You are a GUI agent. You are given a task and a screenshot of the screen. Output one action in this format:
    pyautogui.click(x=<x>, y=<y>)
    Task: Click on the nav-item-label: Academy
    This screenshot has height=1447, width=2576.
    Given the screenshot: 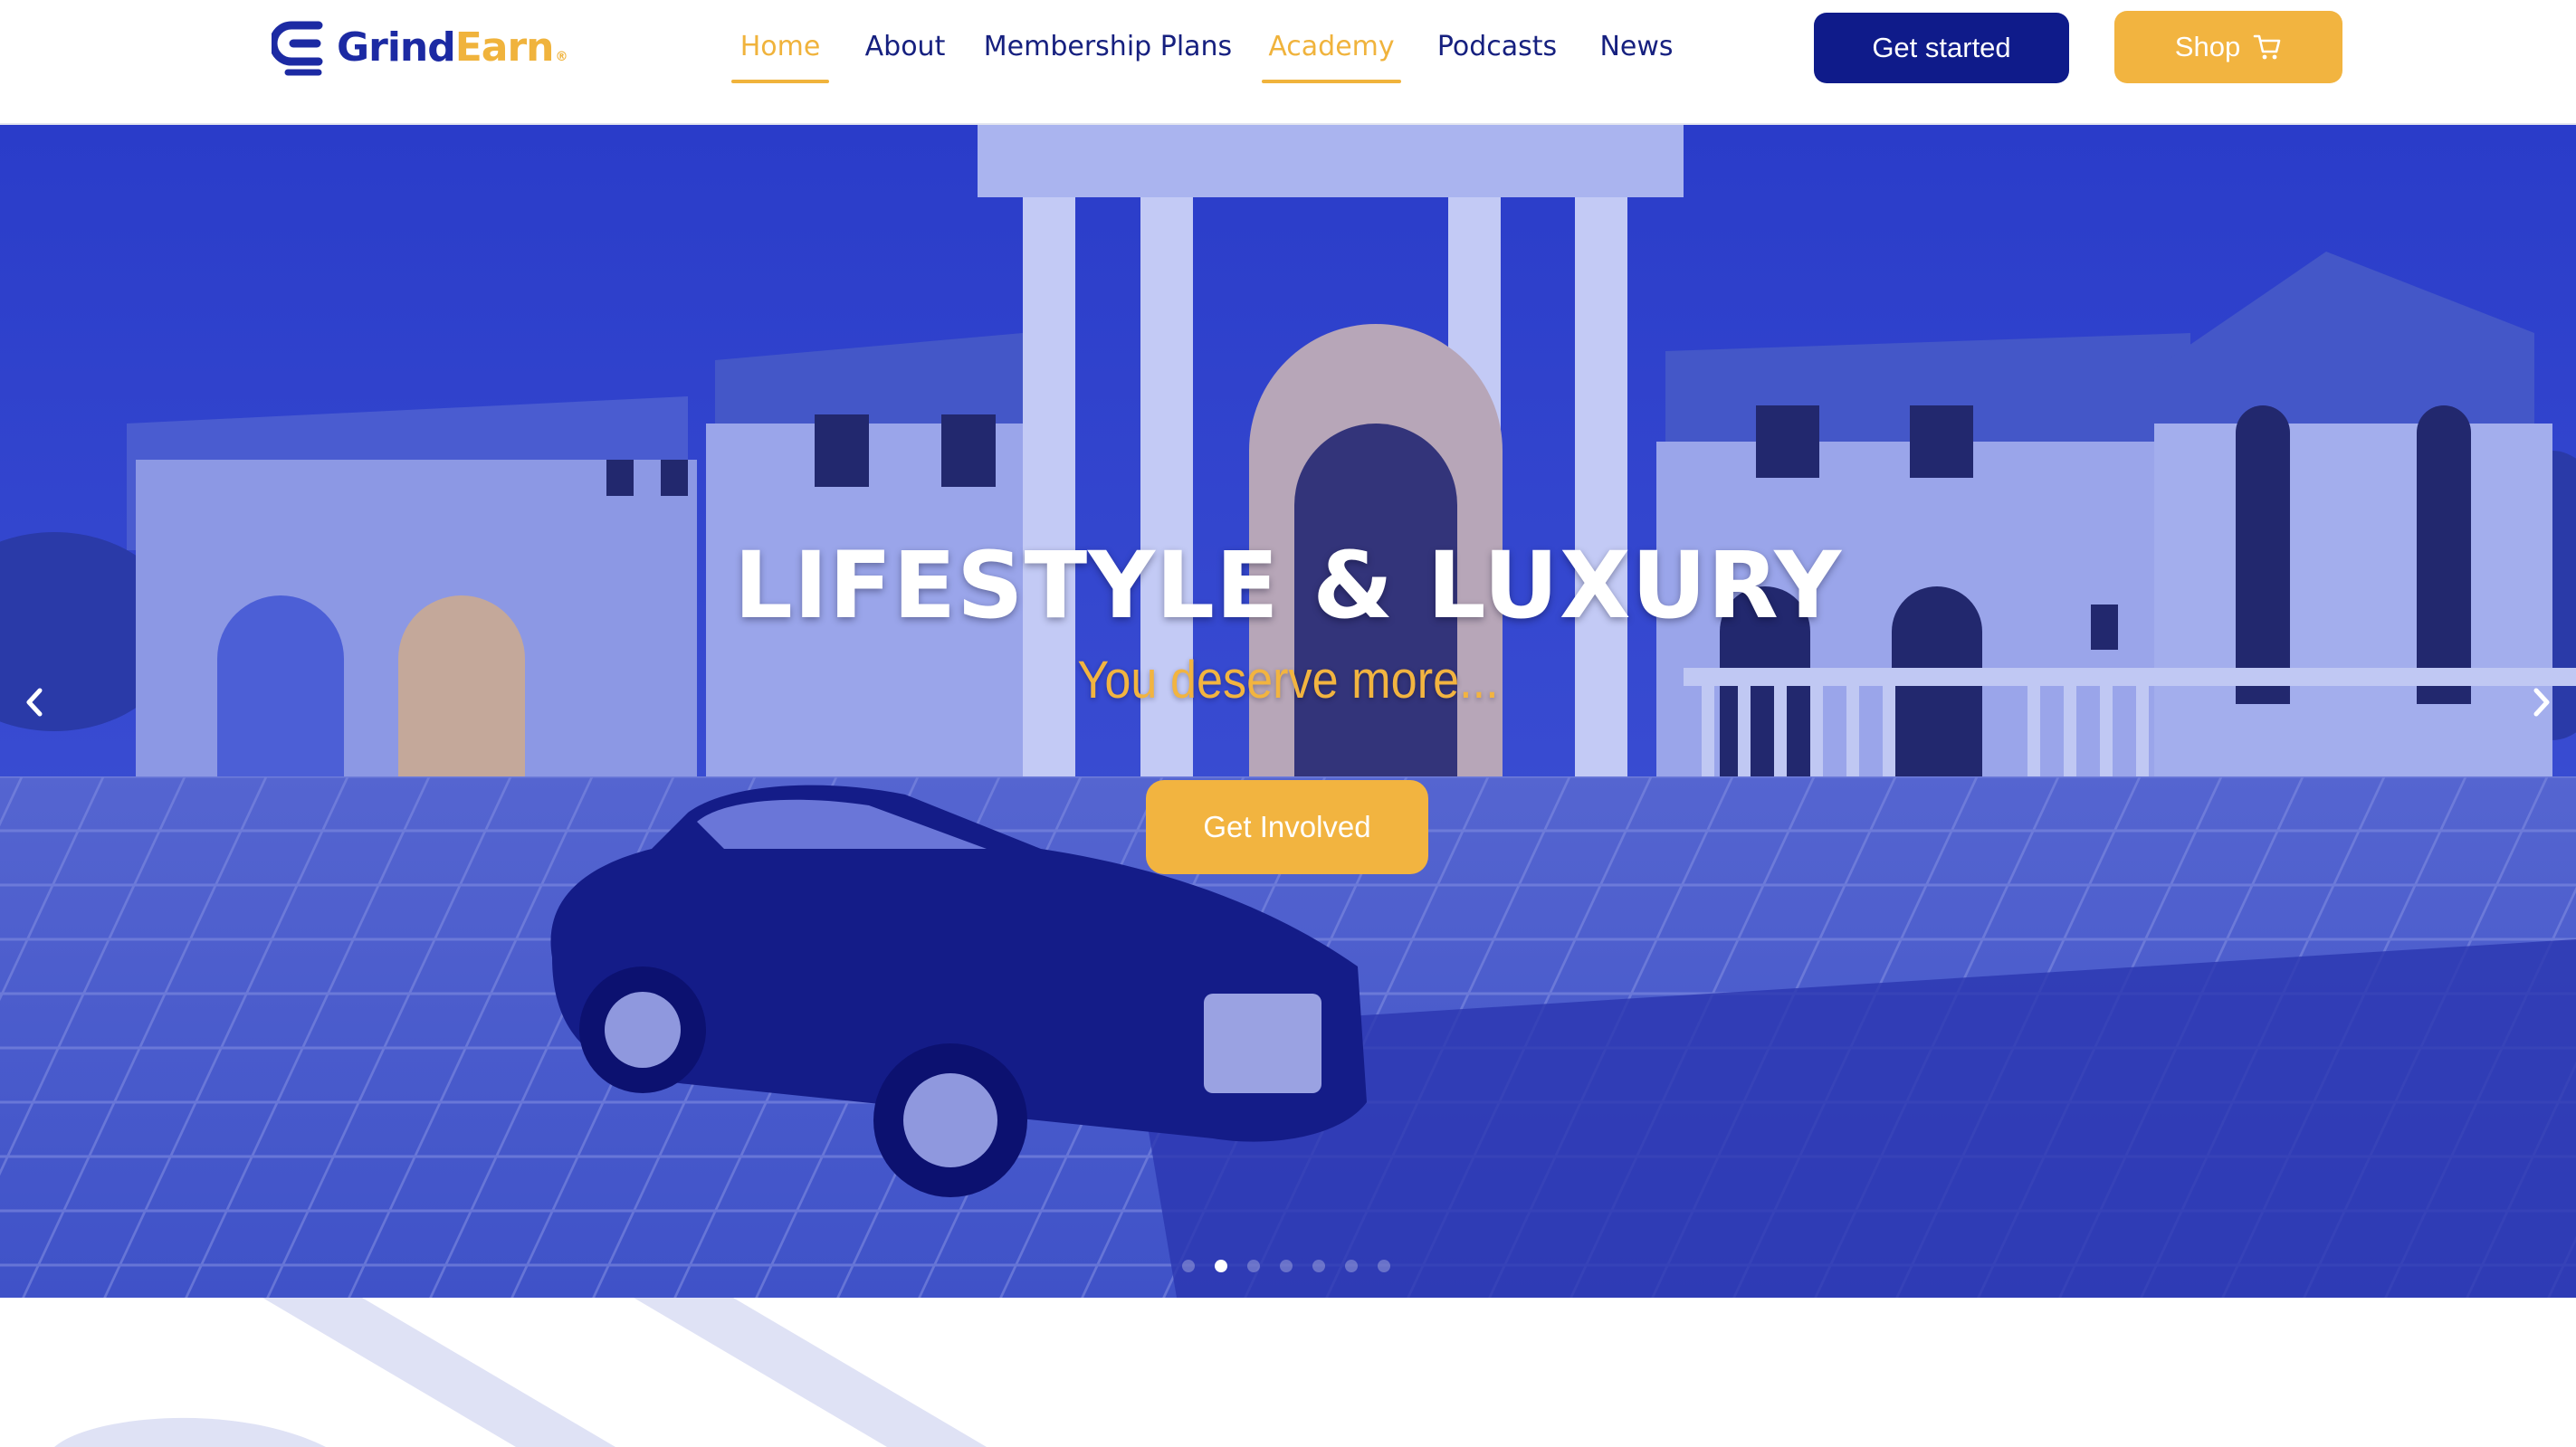 What is the action you would take?
    pyautogui.click(x=1331, y=47)
    